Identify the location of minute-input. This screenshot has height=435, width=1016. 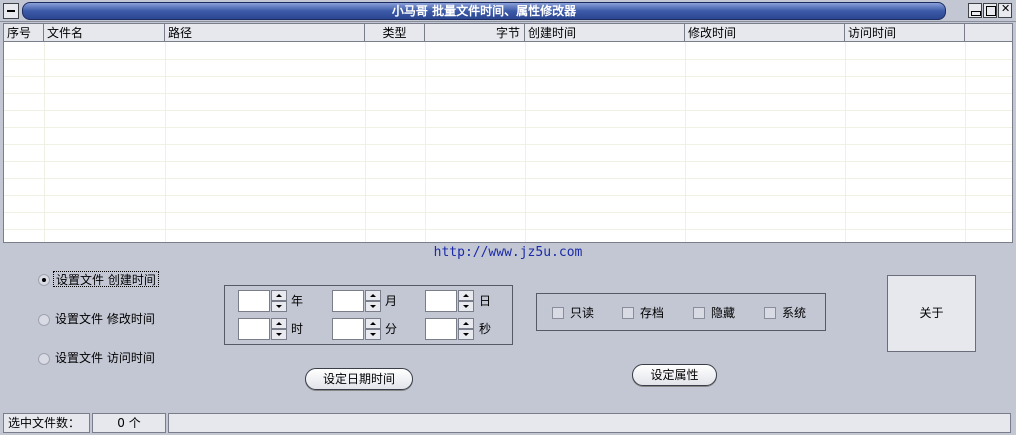
(348, 329).